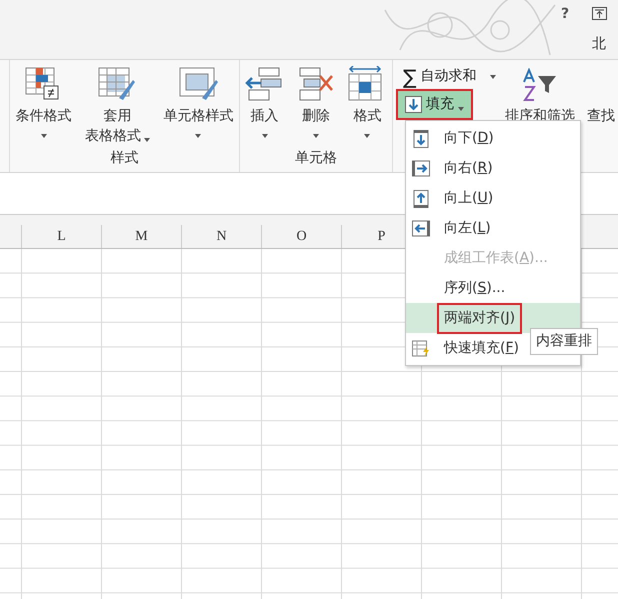 This screenshot has height=599, width=618. I want to click on group-label: 样式, so click(125, 158).